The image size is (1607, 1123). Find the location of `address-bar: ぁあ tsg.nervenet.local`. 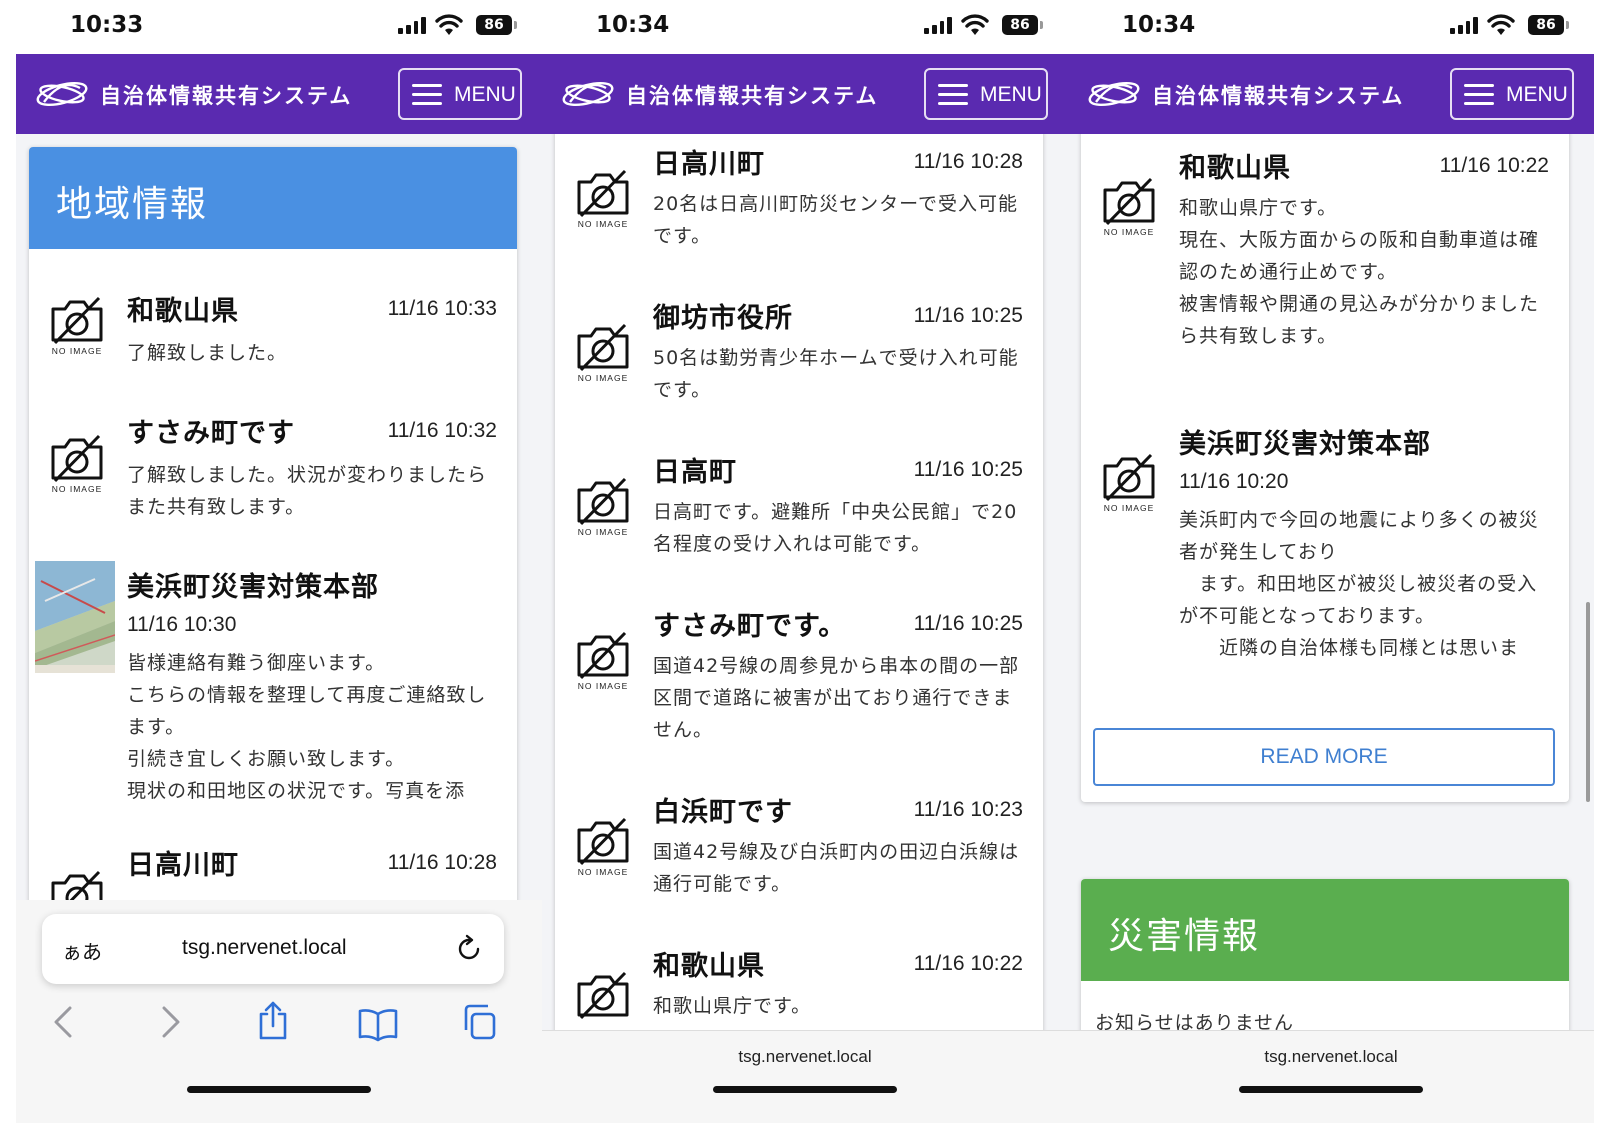

address-bar: ぁあ tsg.nervenet.local is located at coordinates (273, 949).